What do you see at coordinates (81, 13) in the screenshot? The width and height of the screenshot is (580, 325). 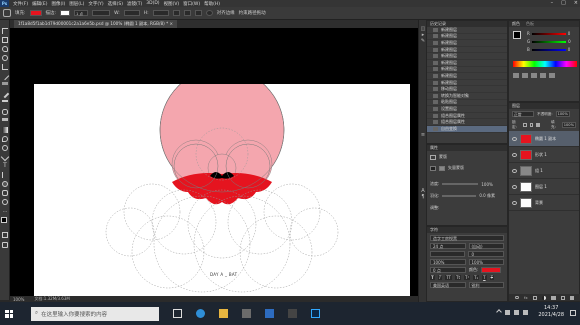 I see `stroke-width-field: 1 点` at bounding box center [81, 13].